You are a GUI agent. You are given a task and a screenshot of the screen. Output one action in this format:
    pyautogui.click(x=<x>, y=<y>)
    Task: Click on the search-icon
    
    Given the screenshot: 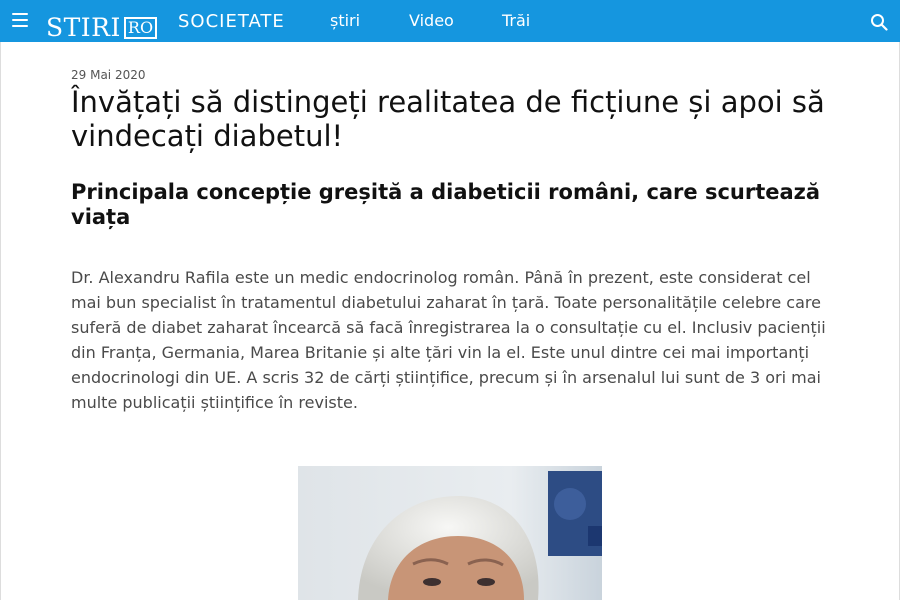 What is the action you would take?
    pyautogui.click(x=879, y=22)
    